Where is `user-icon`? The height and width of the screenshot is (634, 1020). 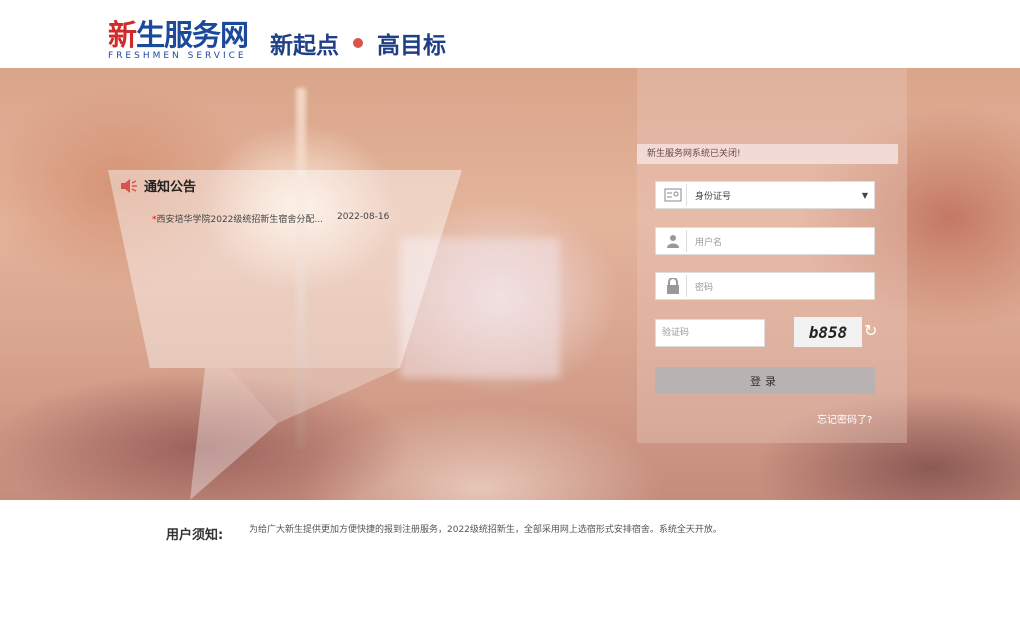
user-icon is located at coordinates (673, 241).